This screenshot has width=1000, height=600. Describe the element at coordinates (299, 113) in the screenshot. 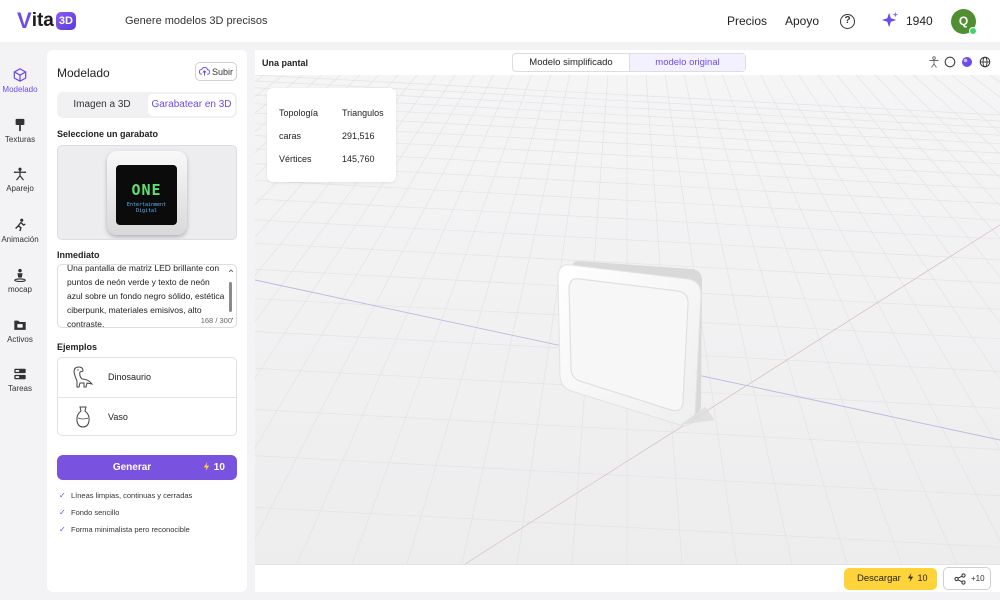

I see `stat-header-key: Topología` at that location.